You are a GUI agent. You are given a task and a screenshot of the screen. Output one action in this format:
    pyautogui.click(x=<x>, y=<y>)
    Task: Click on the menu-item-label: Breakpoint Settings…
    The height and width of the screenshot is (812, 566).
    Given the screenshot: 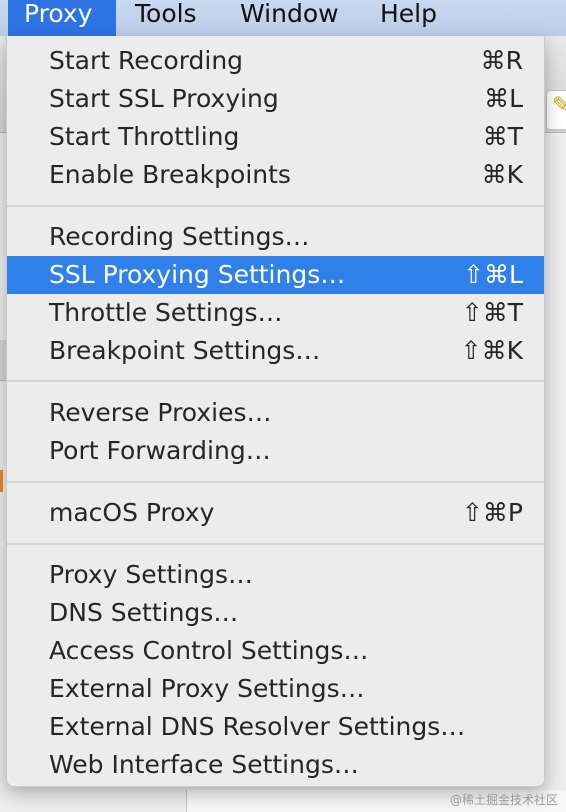 What is the action you would take?
    pyautogui.click(x=185, y=350)
    